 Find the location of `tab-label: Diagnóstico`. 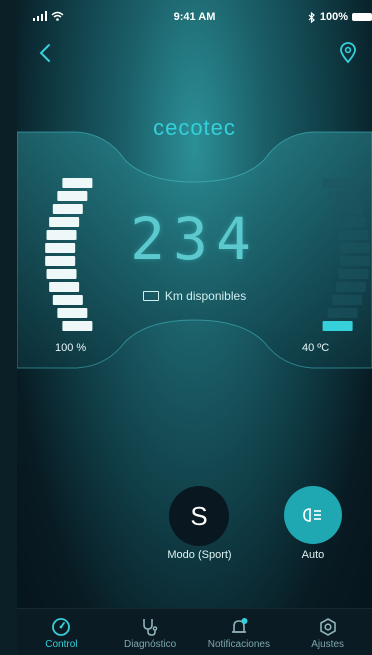

tab-label: Diagnóstico is located at coordinates (150, 644).